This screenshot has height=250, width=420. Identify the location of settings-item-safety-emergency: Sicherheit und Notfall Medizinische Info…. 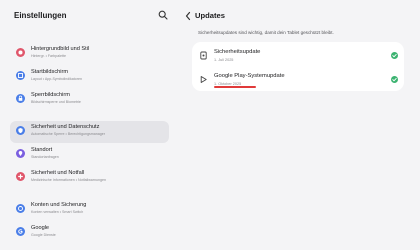
(89, 178).